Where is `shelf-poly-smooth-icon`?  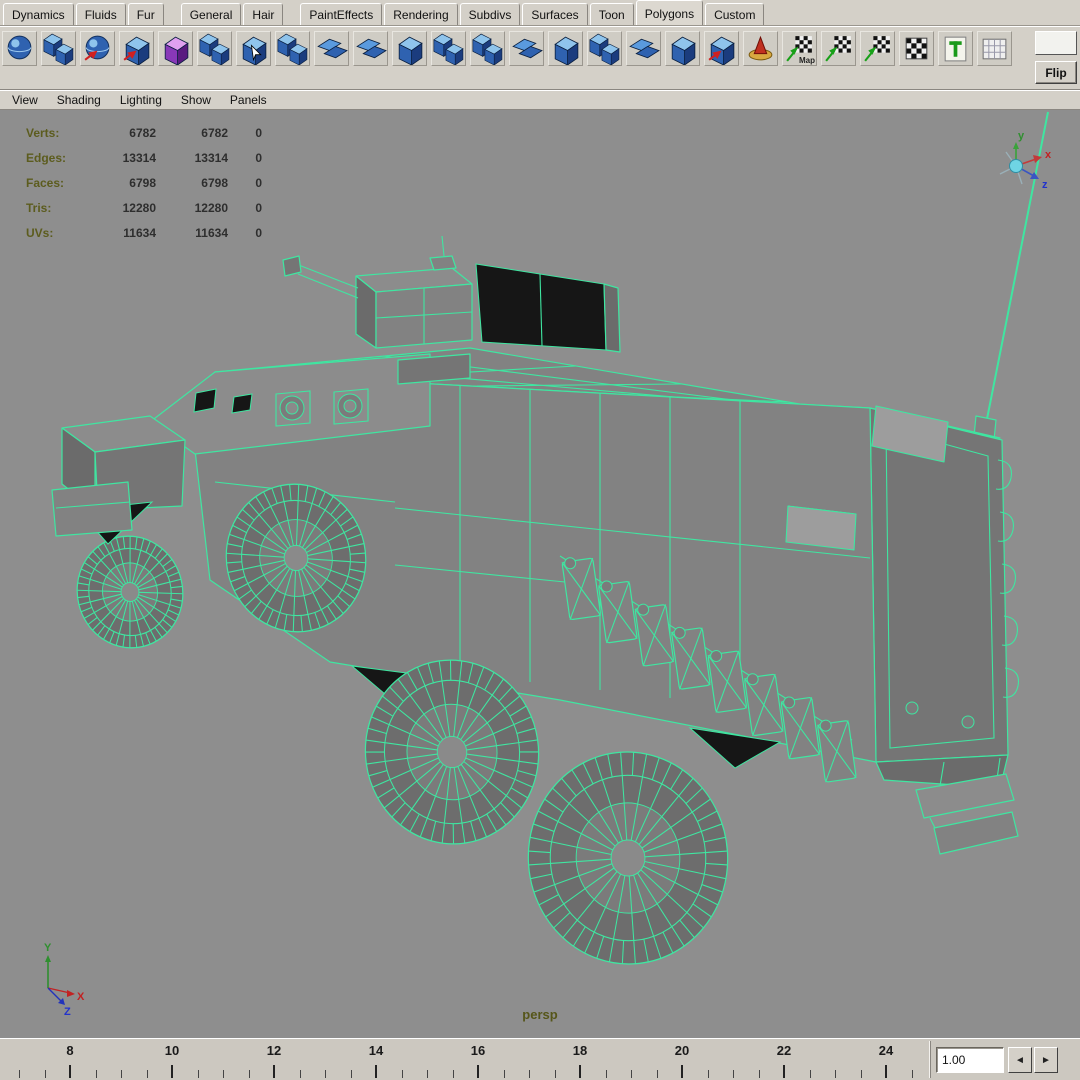 shelf-poly-smooth-icon is located at coordinates (721, 48).